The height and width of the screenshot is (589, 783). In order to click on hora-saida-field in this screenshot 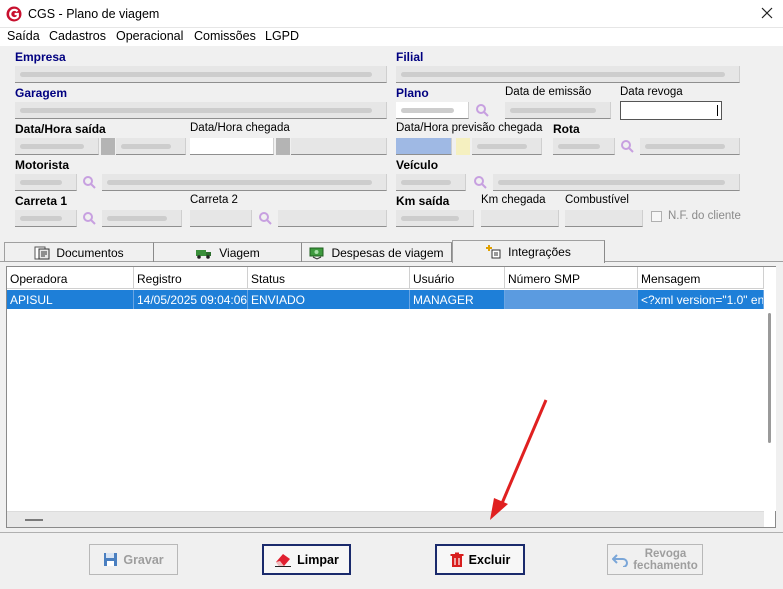, I will do `click(151, 146)`.